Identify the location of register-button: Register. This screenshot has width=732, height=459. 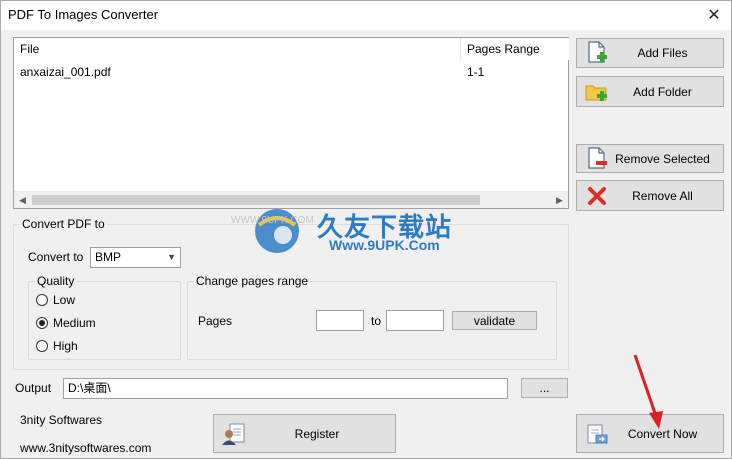
(304, 433).